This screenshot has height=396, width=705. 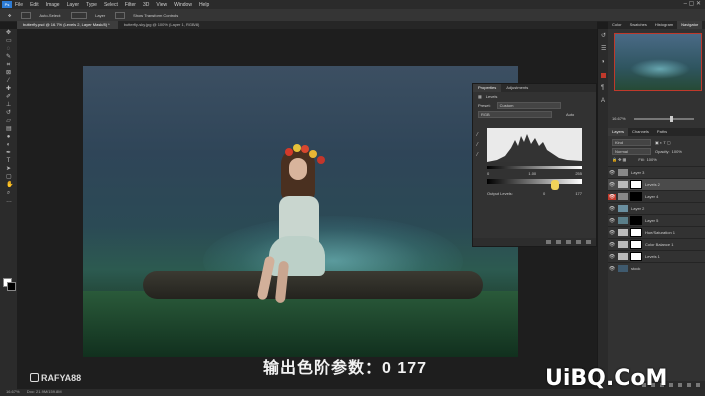 What do you see at coordinates (11, 286) in the screenshot?
I see `background-color-swatch` at bounding box center [11, 286].